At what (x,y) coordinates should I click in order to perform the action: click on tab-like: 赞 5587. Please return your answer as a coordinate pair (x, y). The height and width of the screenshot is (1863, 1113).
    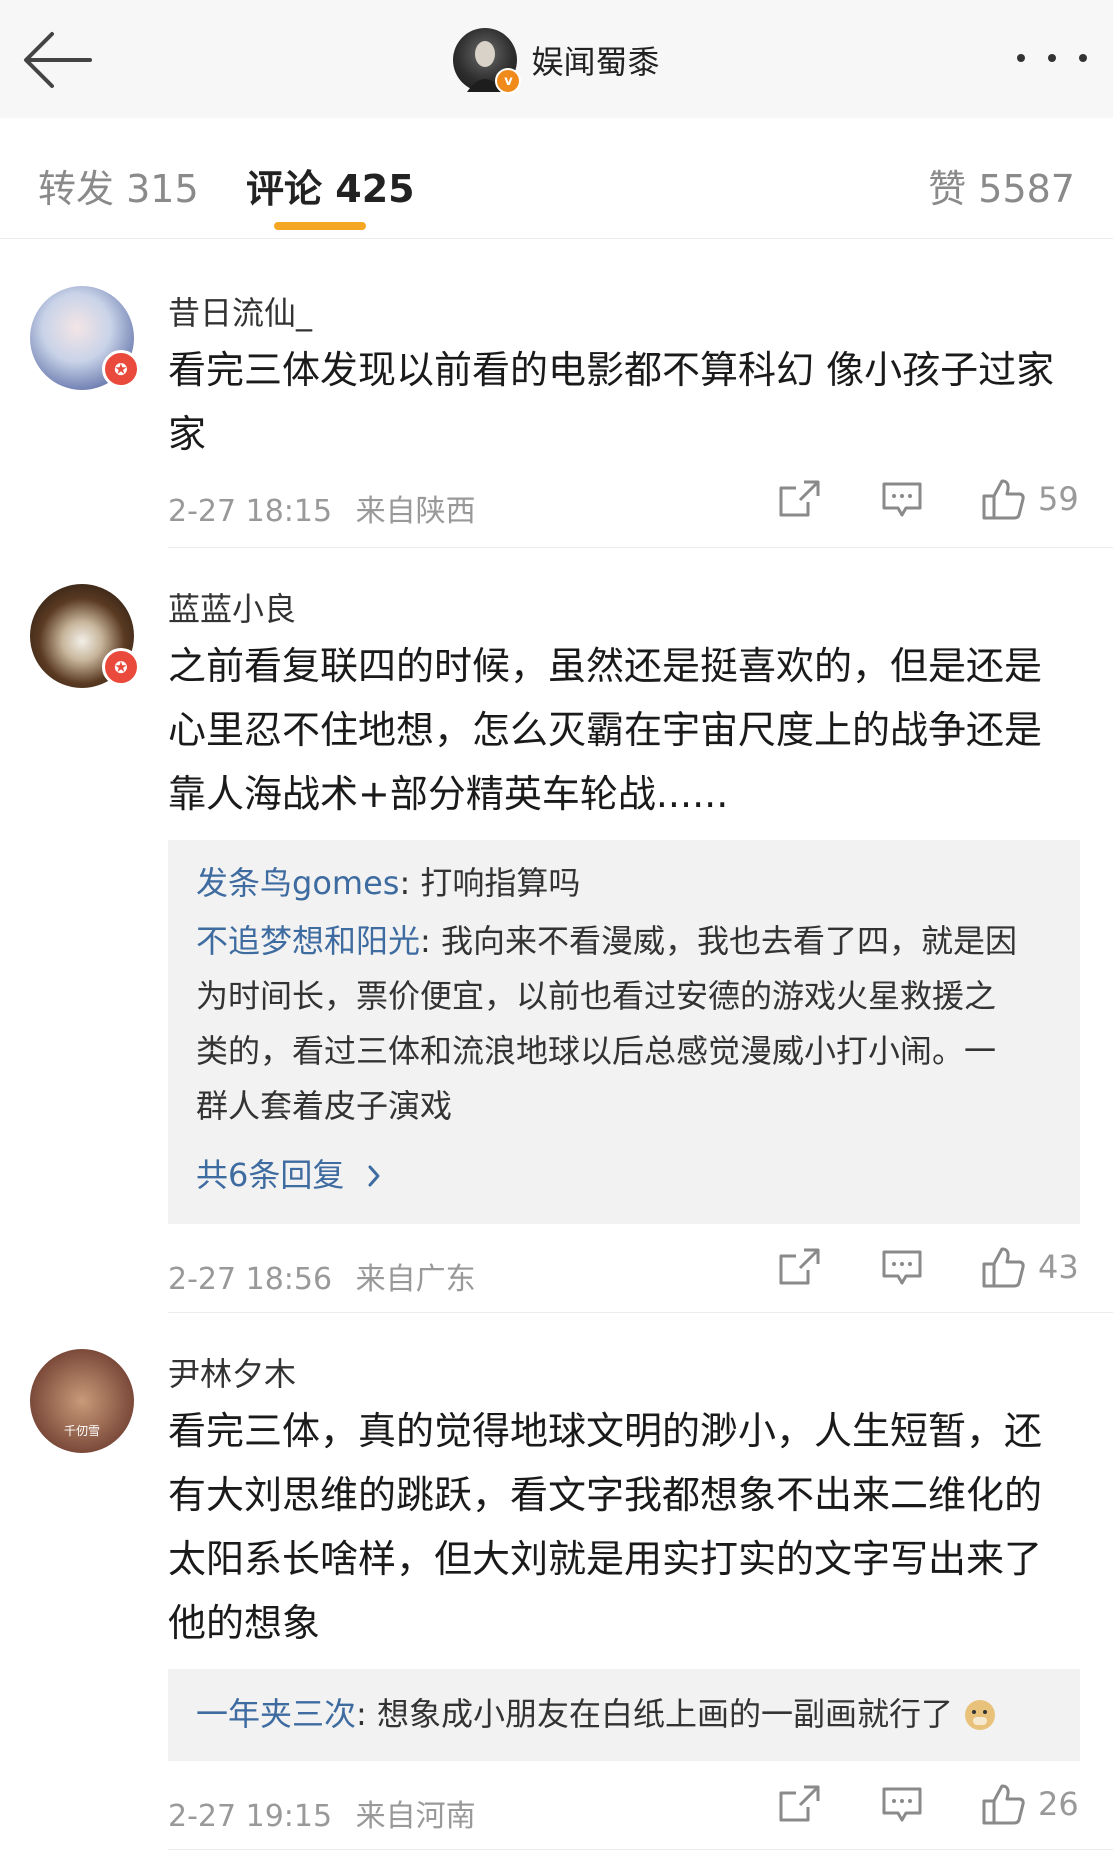
    Looking at the image, I should click on (1001, 185).